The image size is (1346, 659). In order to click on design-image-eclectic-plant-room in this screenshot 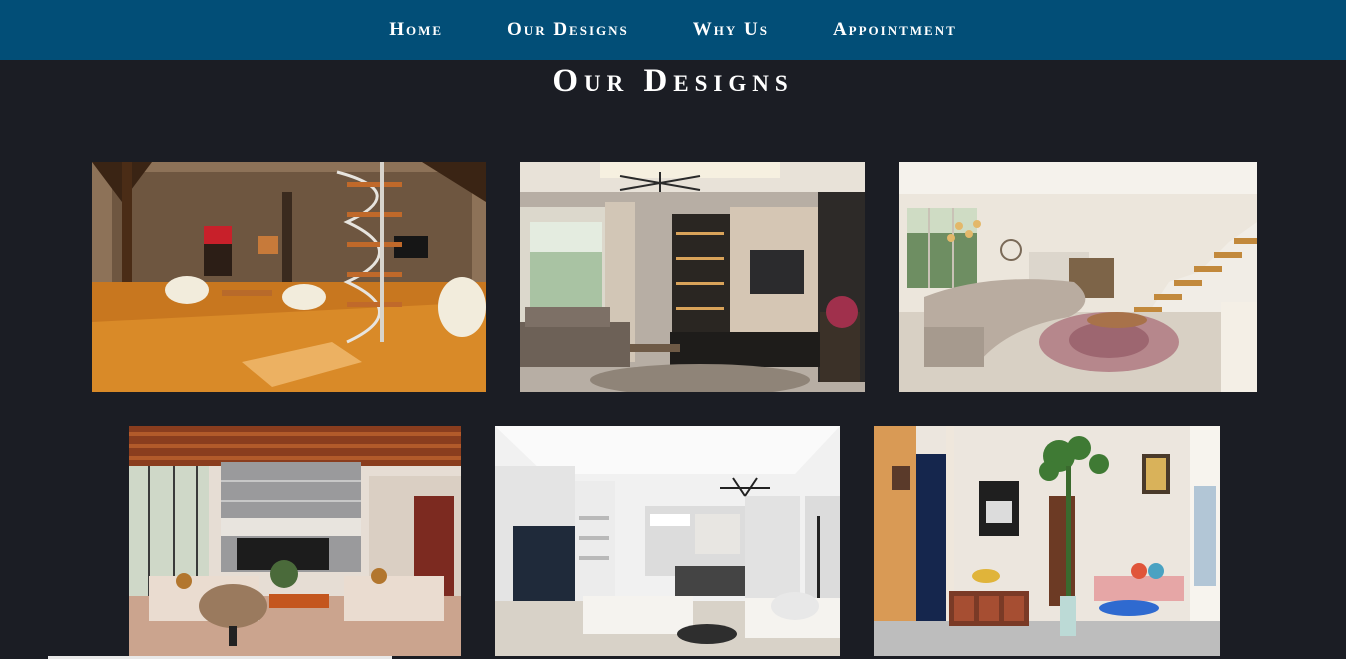, I will do `click(1047, 541)`.